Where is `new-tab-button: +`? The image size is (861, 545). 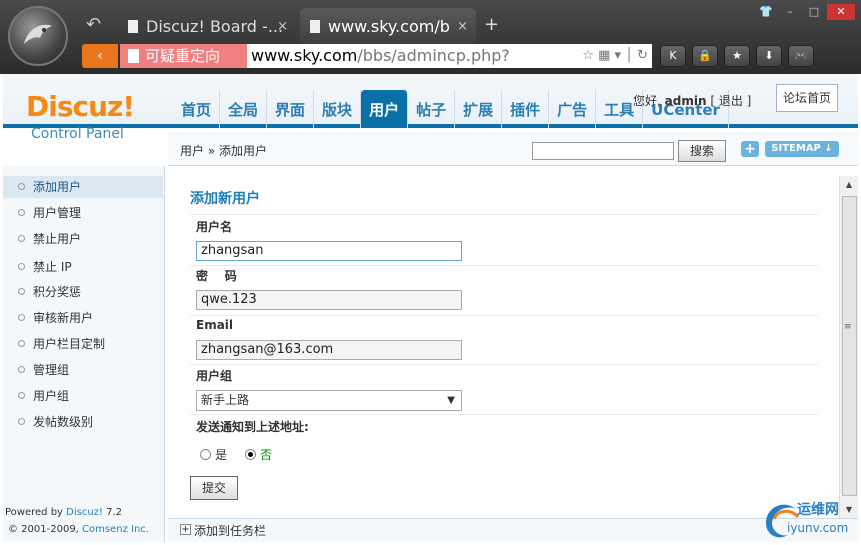 new-tab-button: + is located at coordinates (491, 24).